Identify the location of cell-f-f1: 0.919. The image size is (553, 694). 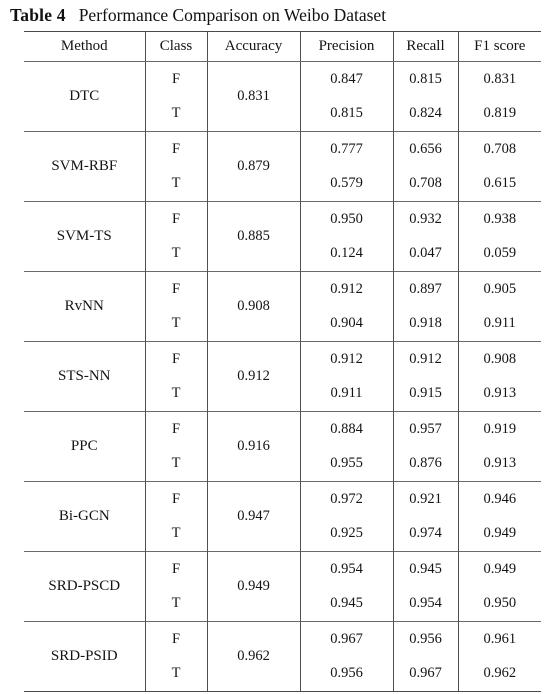
(499, 429).